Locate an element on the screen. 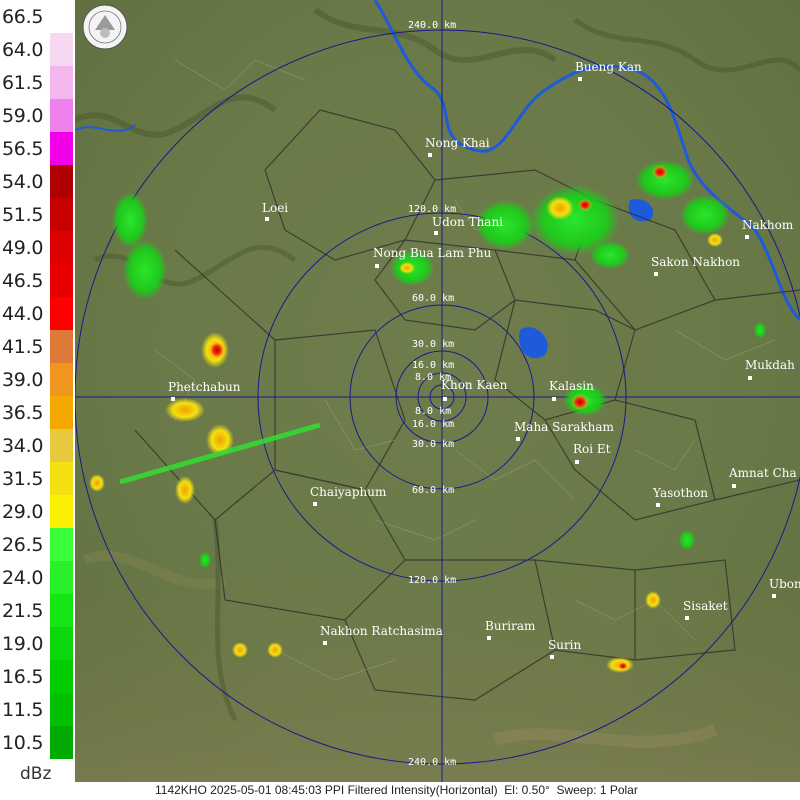 The image size is (800, 800). legend-label: 31.5 is located at coordinates (23, 479).